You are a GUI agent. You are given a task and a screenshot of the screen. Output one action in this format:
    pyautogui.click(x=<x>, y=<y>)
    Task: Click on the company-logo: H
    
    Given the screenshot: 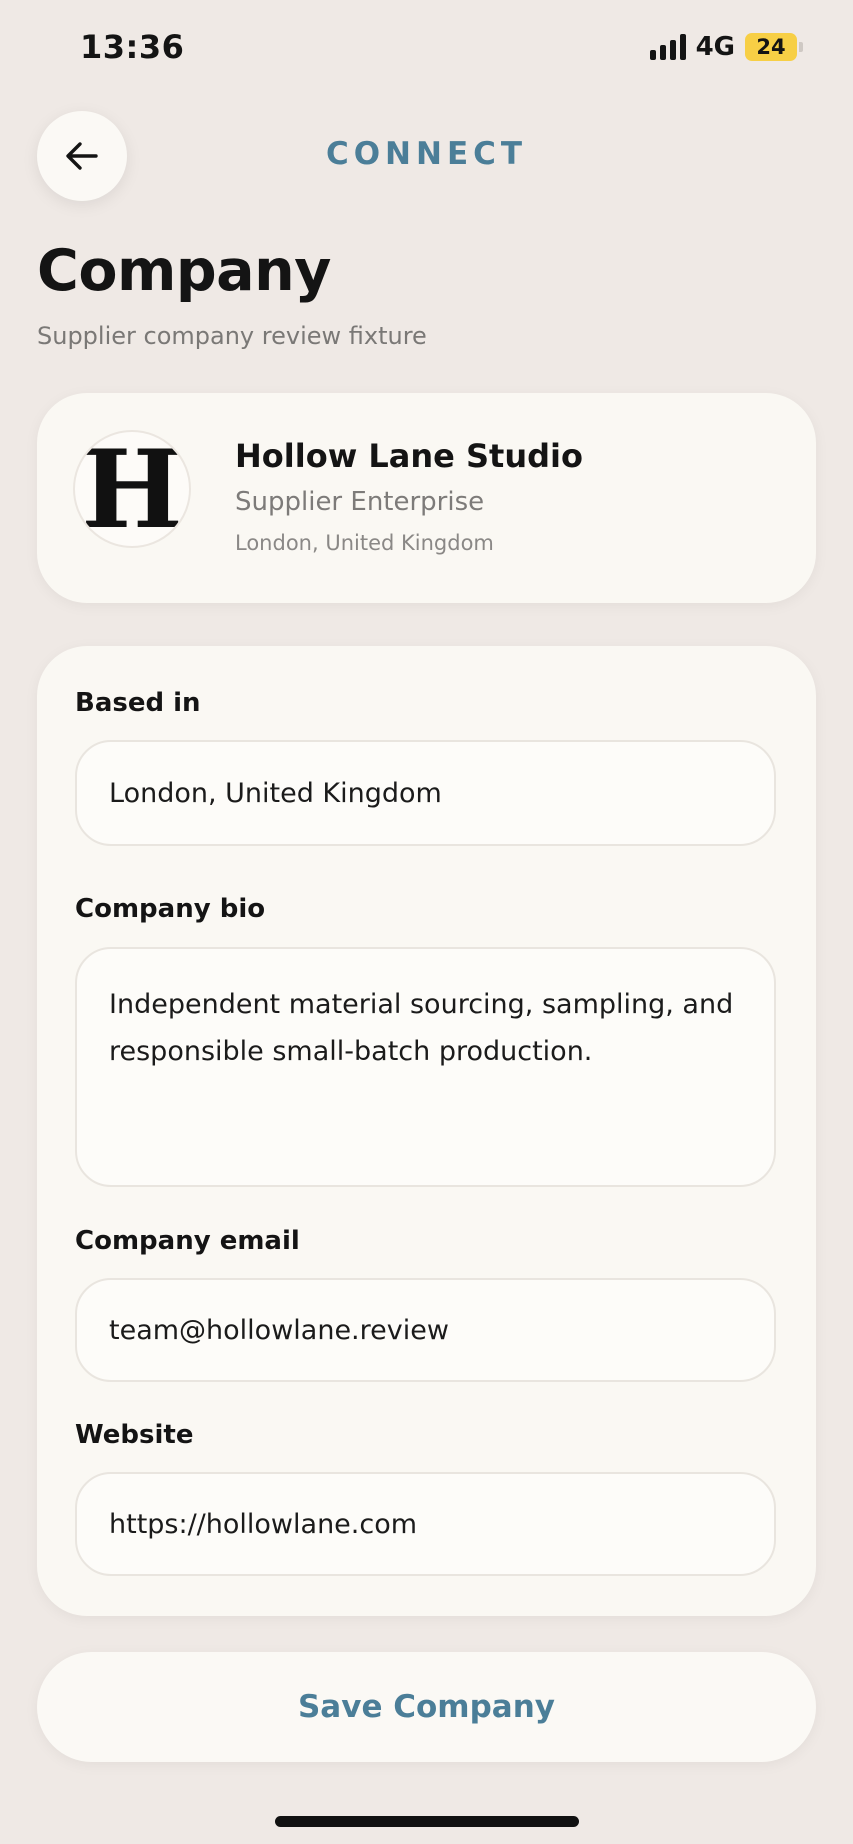 What is the action you would take?
    pyautogui.click(x=132, y=489)
    